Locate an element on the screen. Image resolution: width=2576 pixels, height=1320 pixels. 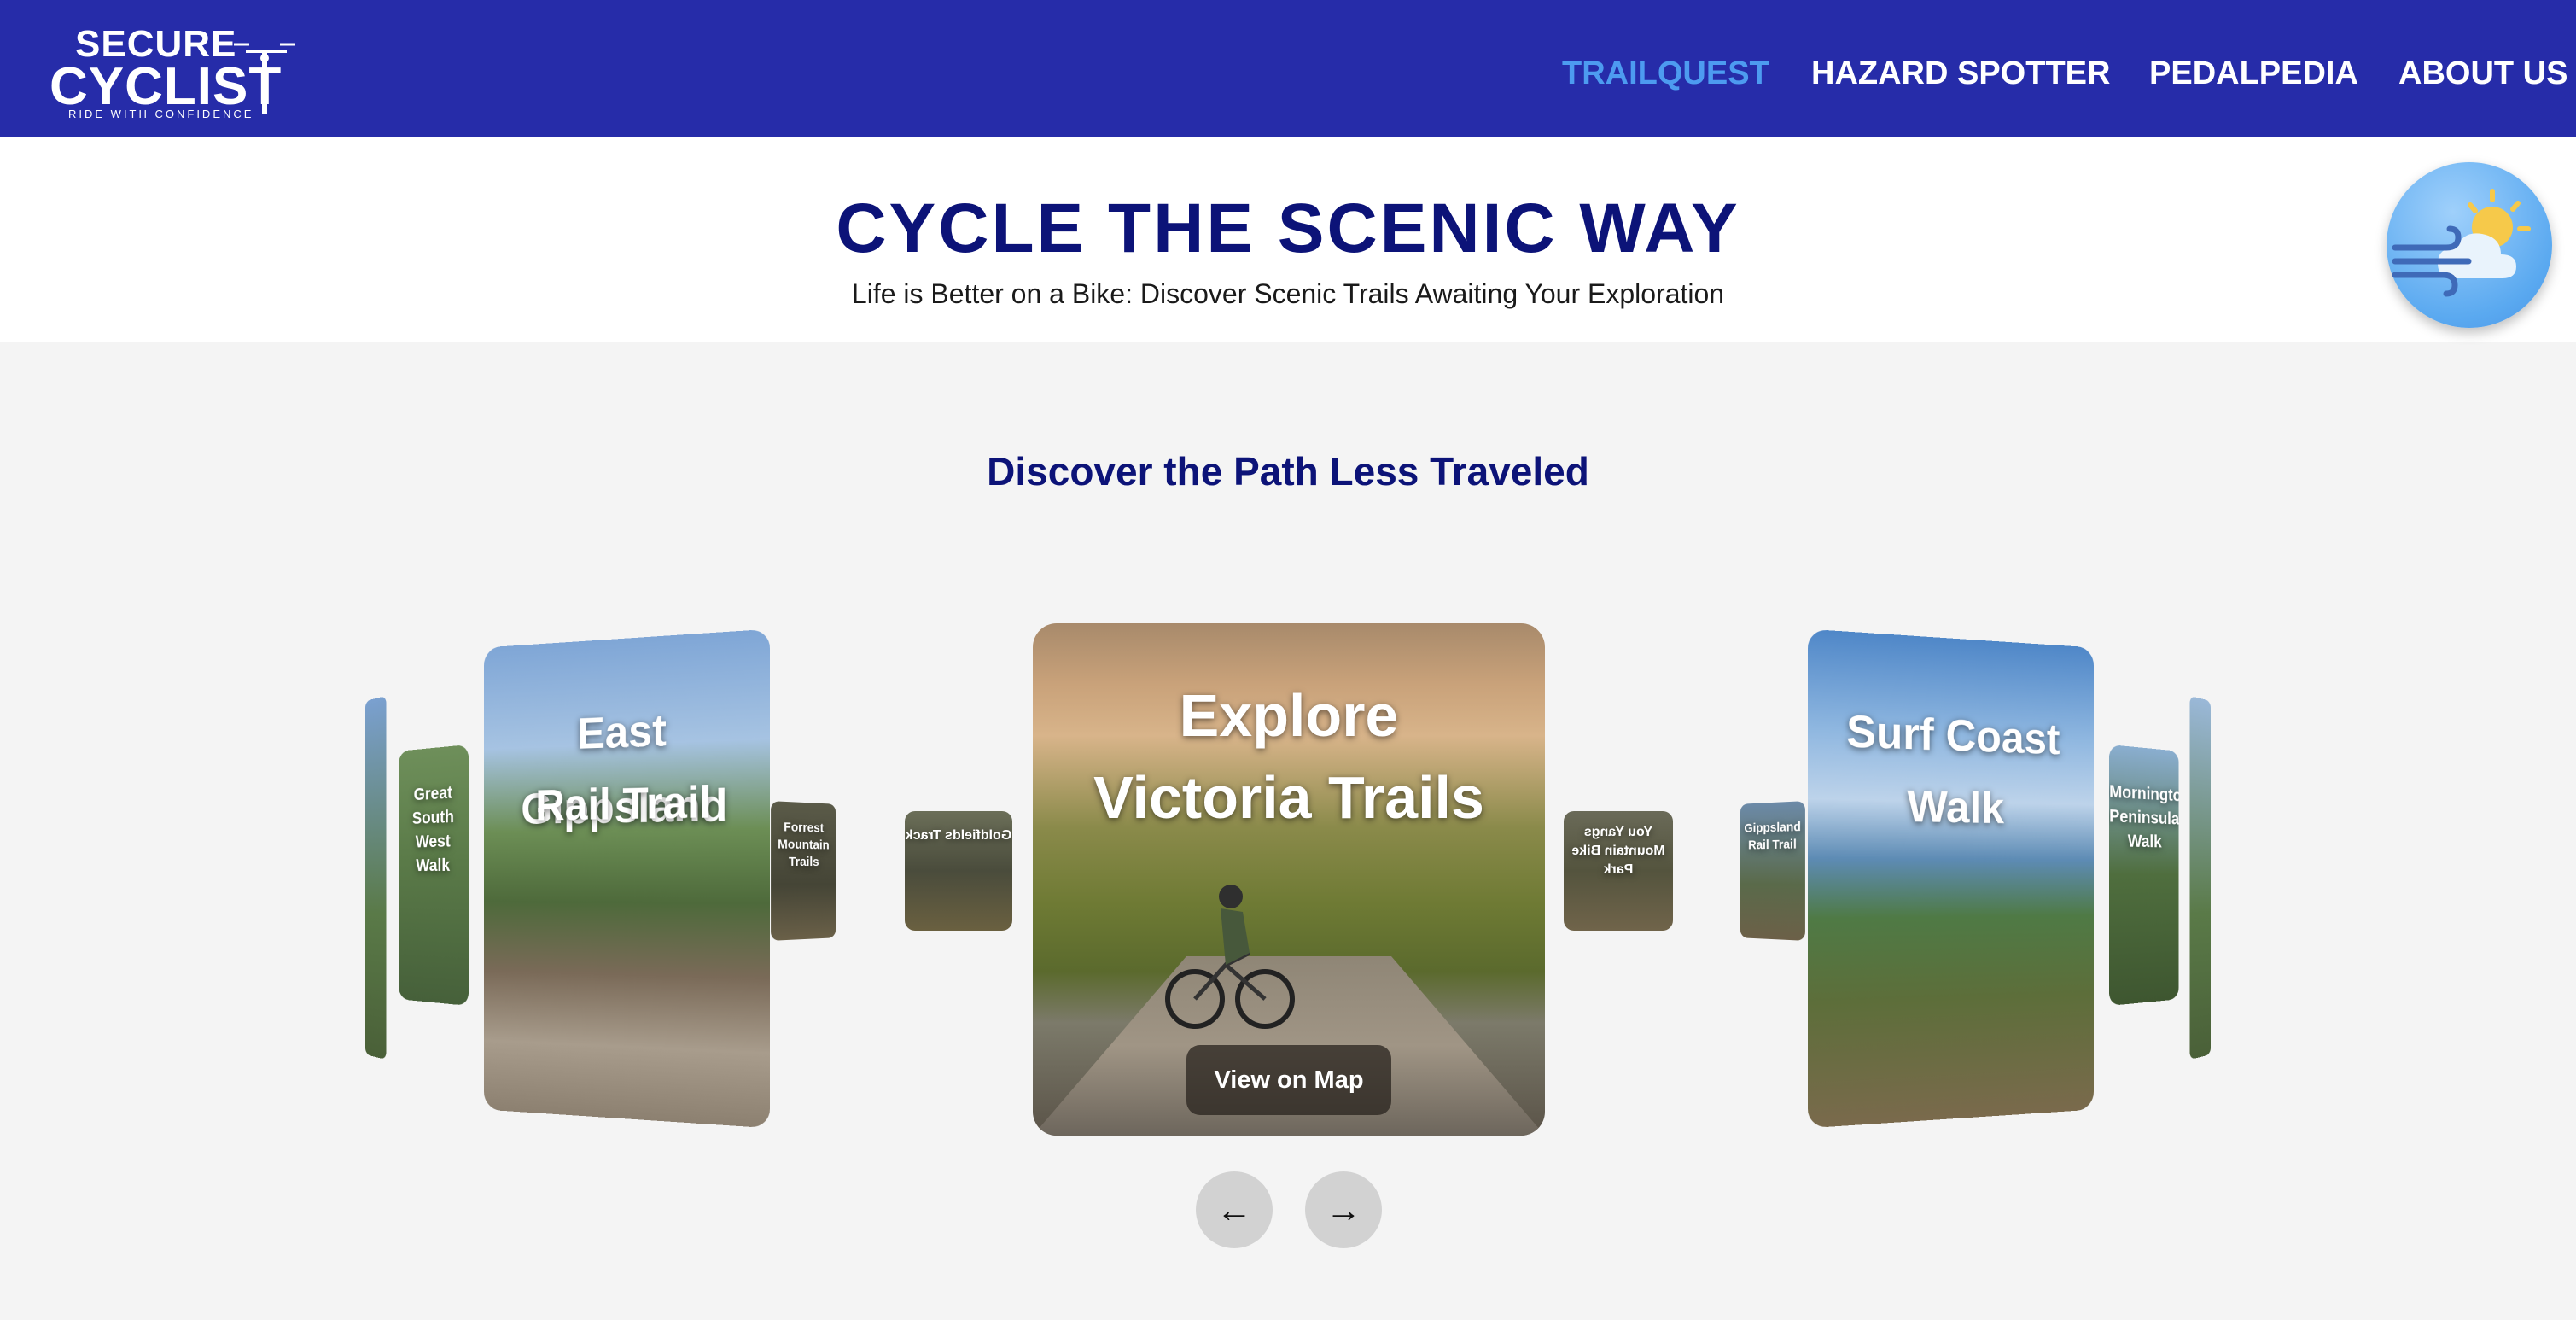
bike-handlebar-icon is located at coordinates (264, 78).